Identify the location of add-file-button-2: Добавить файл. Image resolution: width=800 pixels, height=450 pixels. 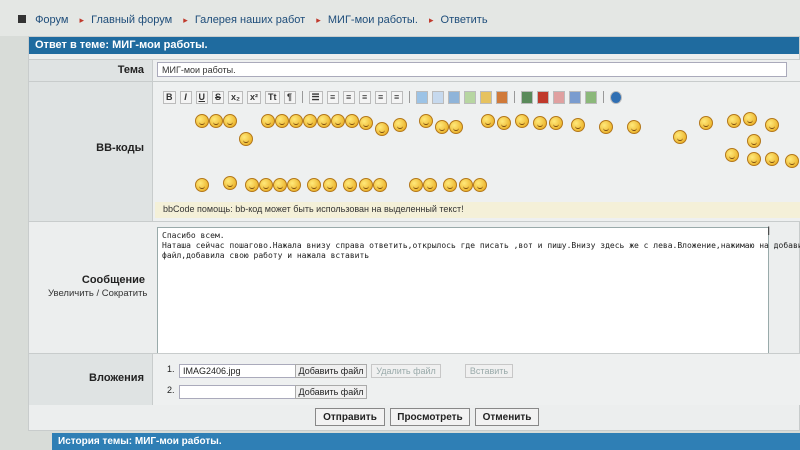
(331, 392).